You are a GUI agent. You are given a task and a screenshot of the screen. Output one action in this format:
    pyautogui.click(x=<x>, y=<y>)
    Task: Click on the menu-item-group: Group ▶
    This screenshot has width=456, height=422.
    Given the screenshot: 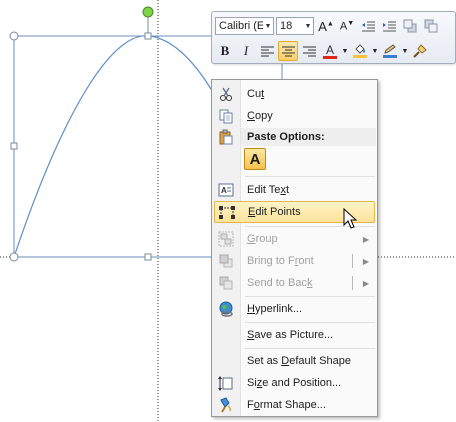 What is the action you would take?
    pyautogui.click(x=294, y=239)
    